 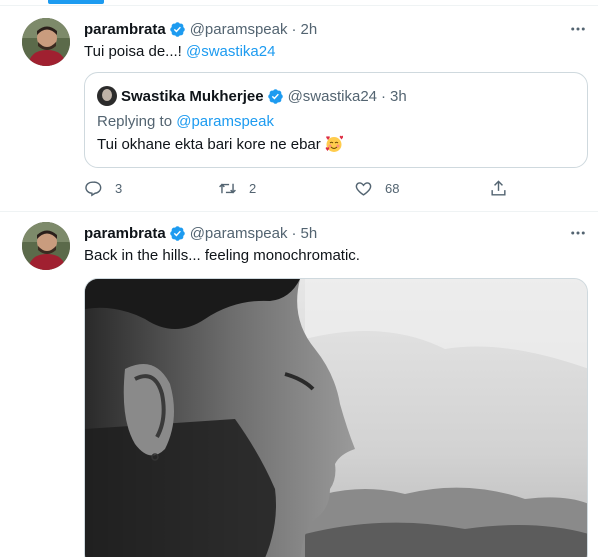 What do you see at coordinates (230, 51) in the screenshot?
I see `mention-link: @swastika24` at bounding box center [230, 51].